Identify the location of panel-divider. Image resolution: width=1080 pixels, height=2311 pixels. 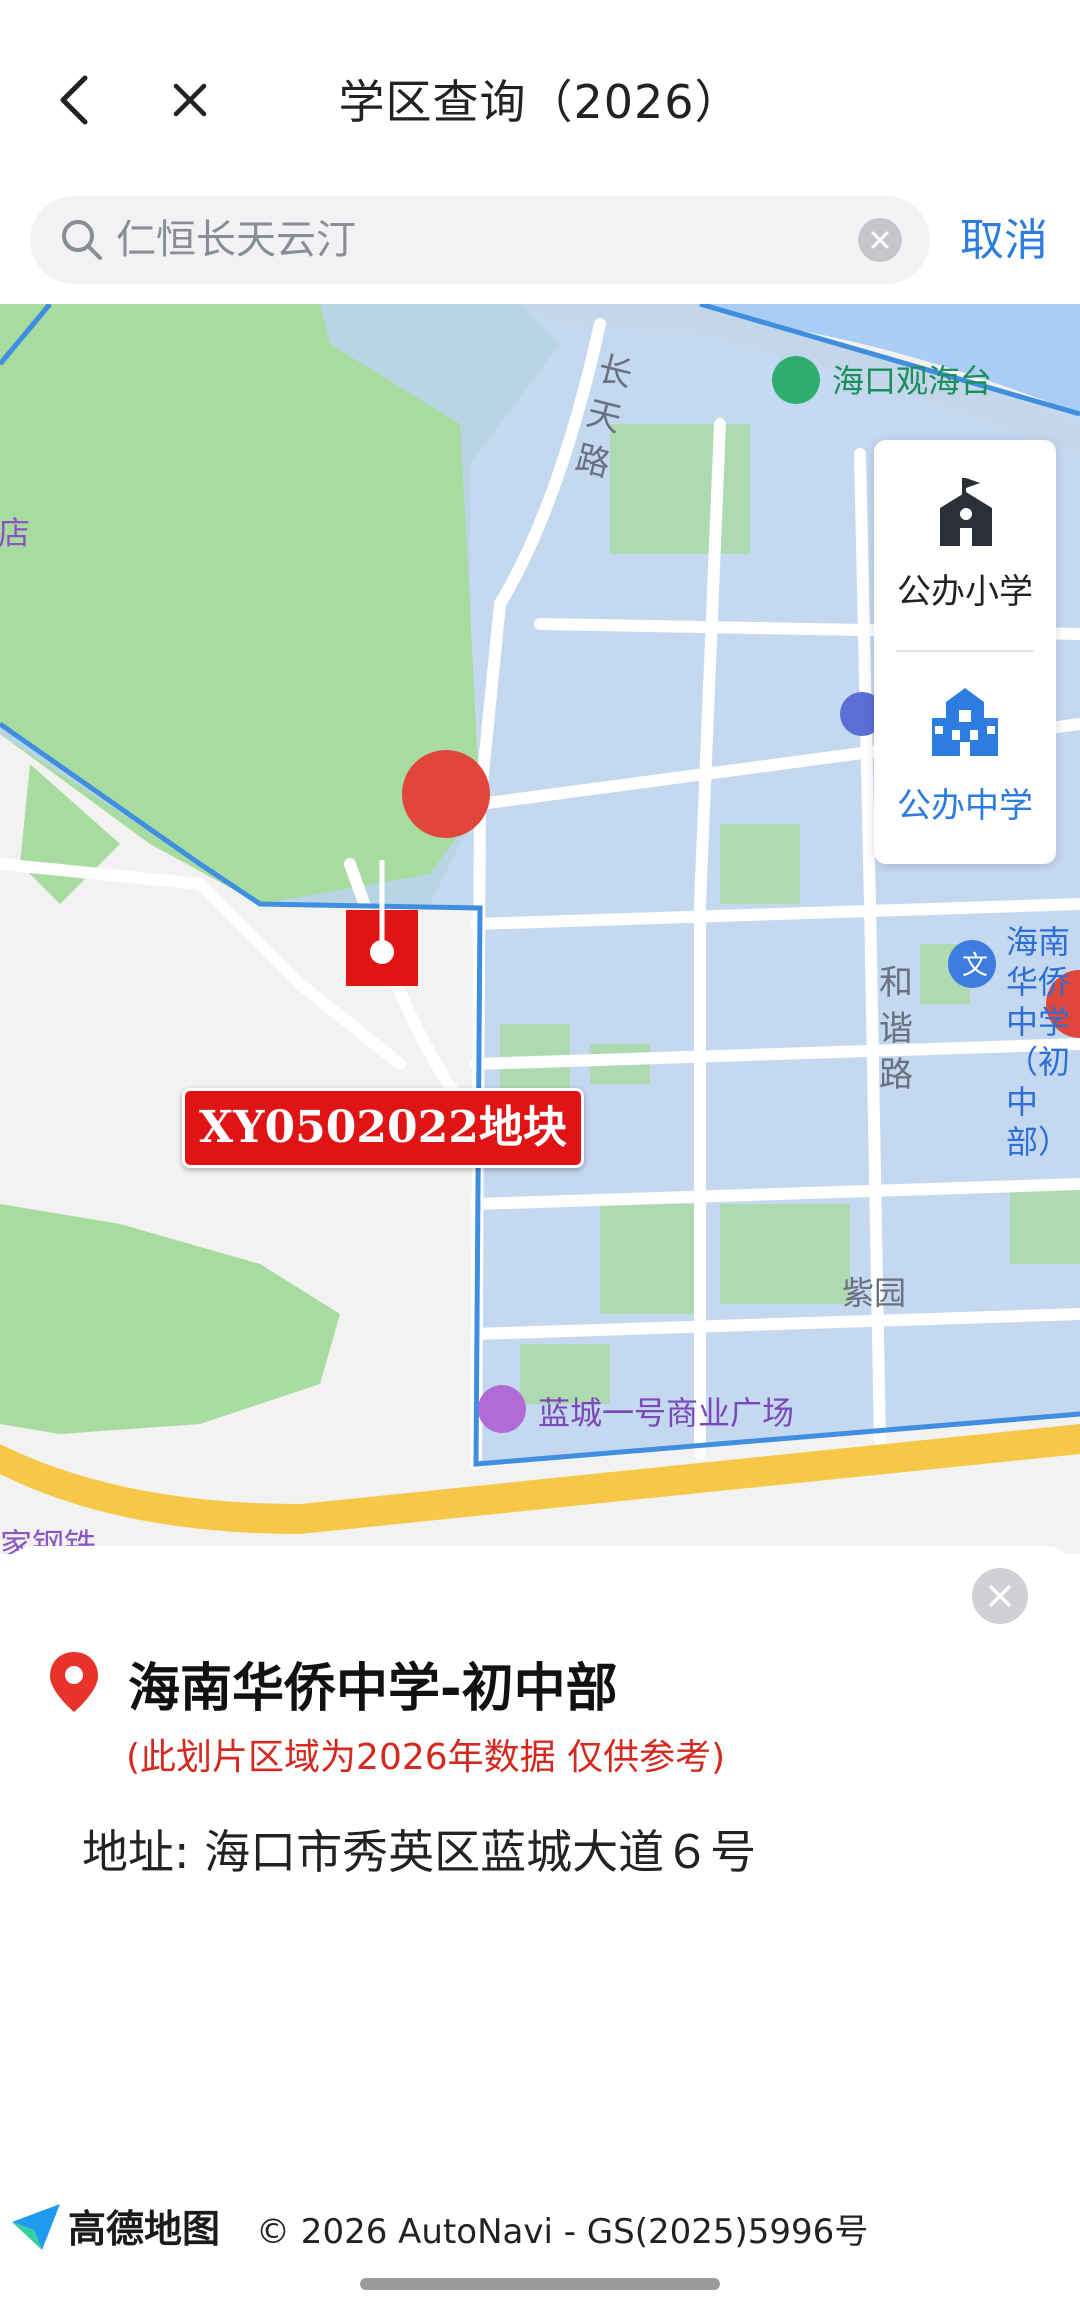
(965, 651).